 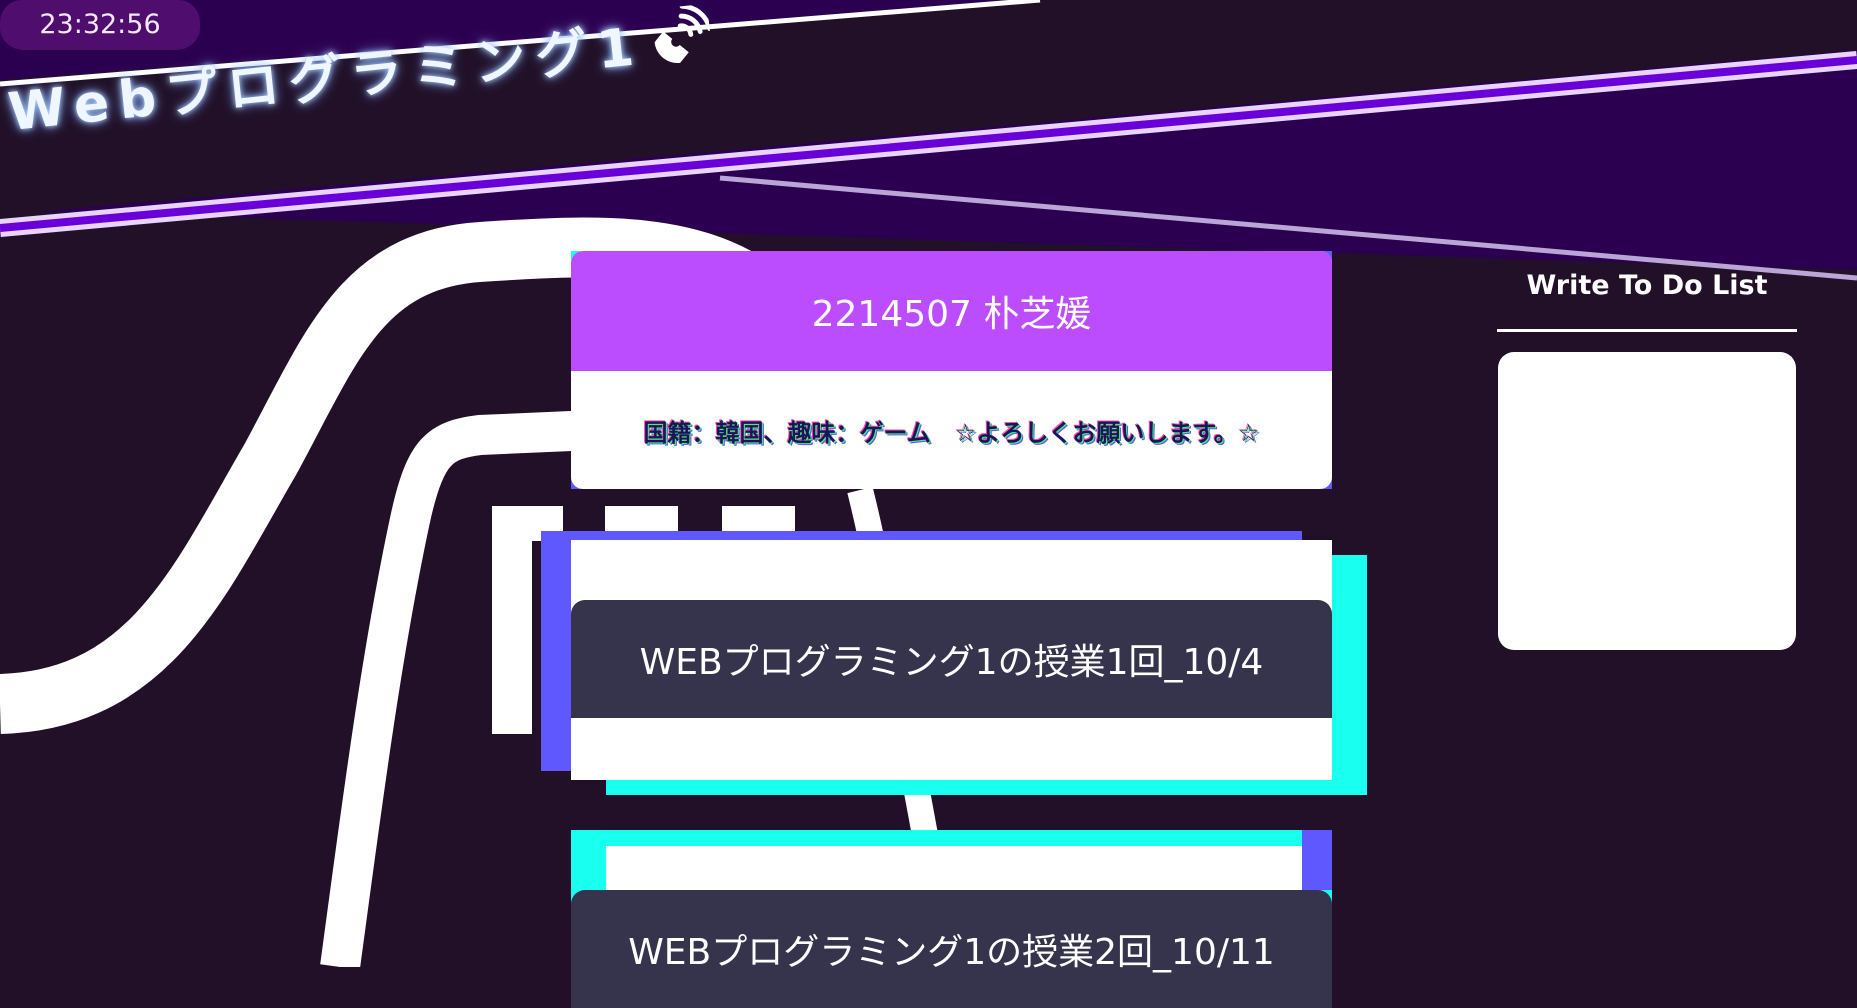 I want to click on profile-card: 2214507 朴芝媛 国籍：韓国、趣味：ゲーム ☆よろしくお願いします。☆, so click(x=951, y=370).